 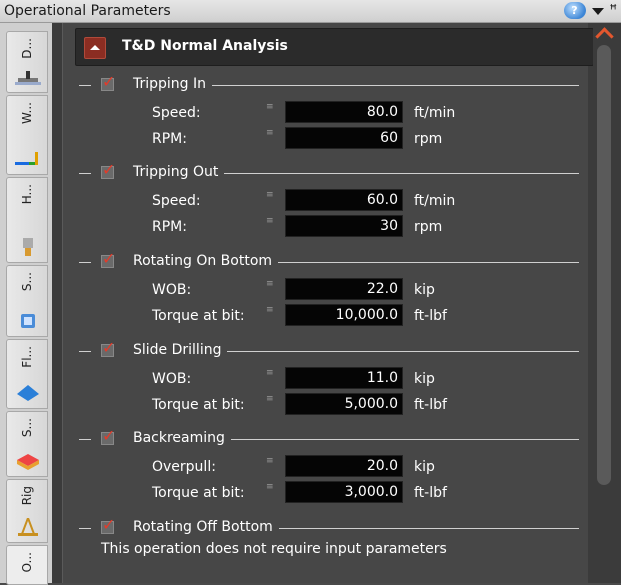 What do you see at coordinates (590, 10) in the screenshot?
I see `title-bar-icons: ? ꟸ` at bounding box center [590, 10].